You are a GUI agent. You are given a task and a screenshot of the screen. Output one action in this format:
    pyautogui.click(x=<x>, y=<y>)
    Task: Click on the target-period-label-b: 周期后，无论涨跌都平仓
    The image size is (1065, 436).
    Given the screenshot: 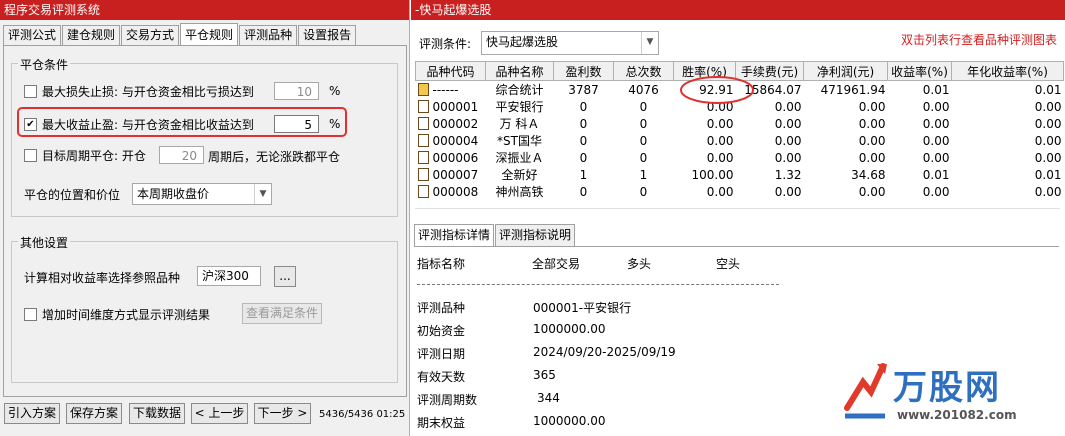 What is the action you would take?
    pyautogui.click(x=274, y=157)
    